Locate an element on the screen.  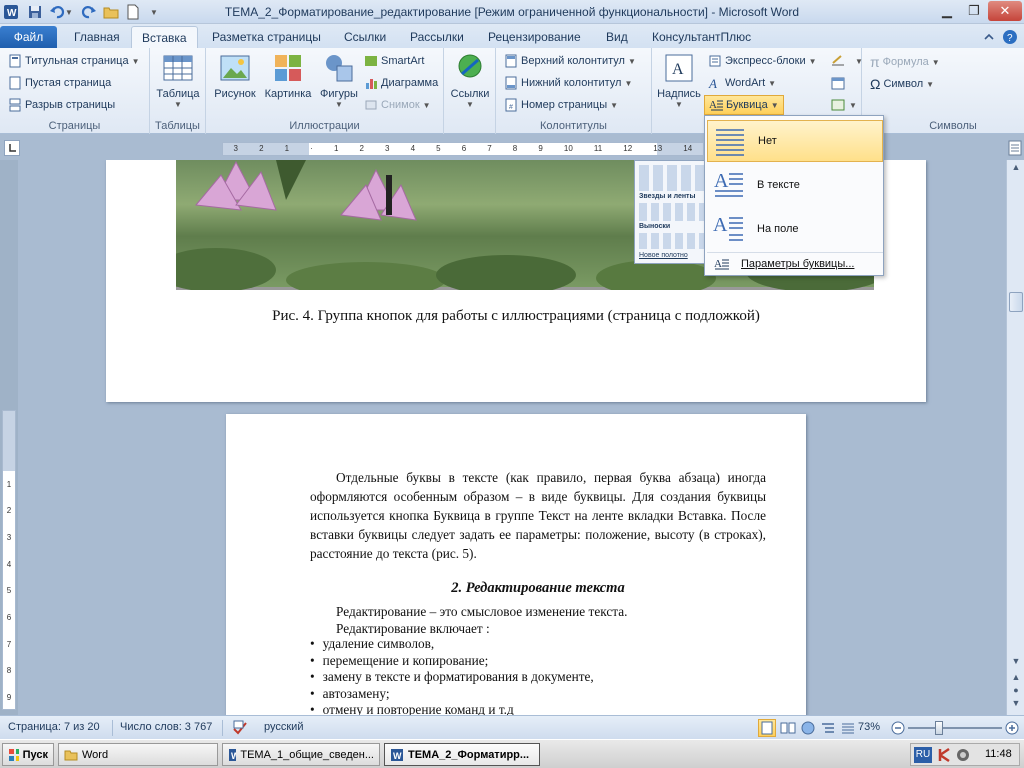
zoom-level: 73% is located at coordinates (869, 727).